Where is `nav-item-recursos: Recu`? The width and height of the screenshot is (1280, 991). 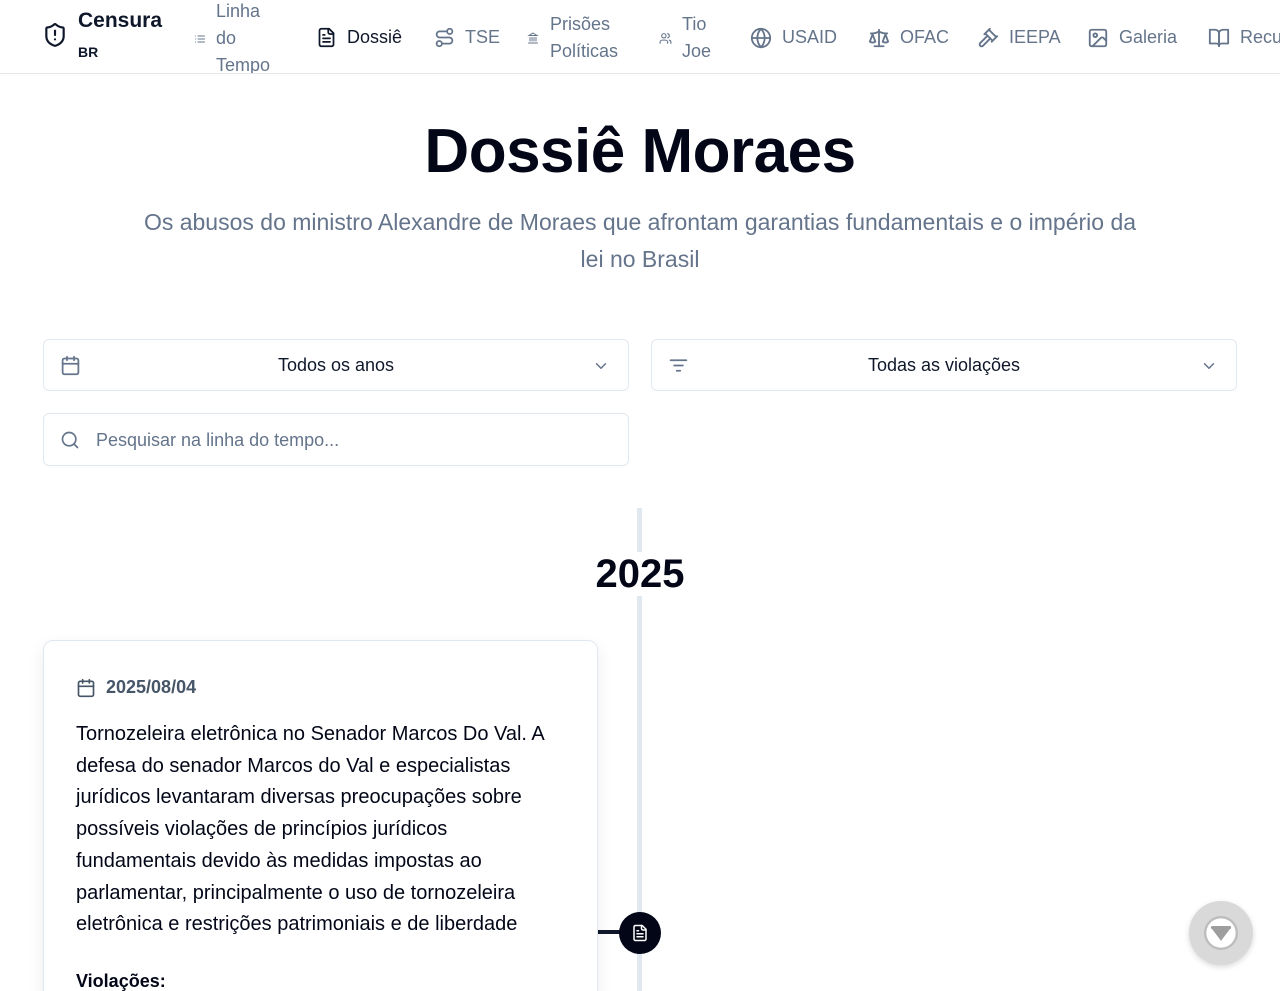
nav-item-recursos: Recu is located at coordinates (1244, 37).